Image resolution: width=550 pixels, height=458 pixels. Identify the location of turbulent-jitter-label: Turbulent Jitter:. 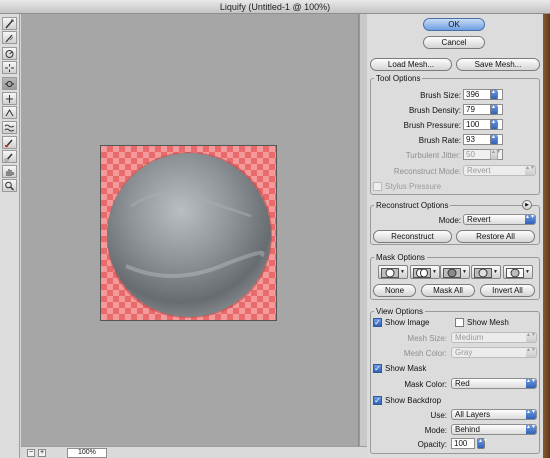
(433, 155).